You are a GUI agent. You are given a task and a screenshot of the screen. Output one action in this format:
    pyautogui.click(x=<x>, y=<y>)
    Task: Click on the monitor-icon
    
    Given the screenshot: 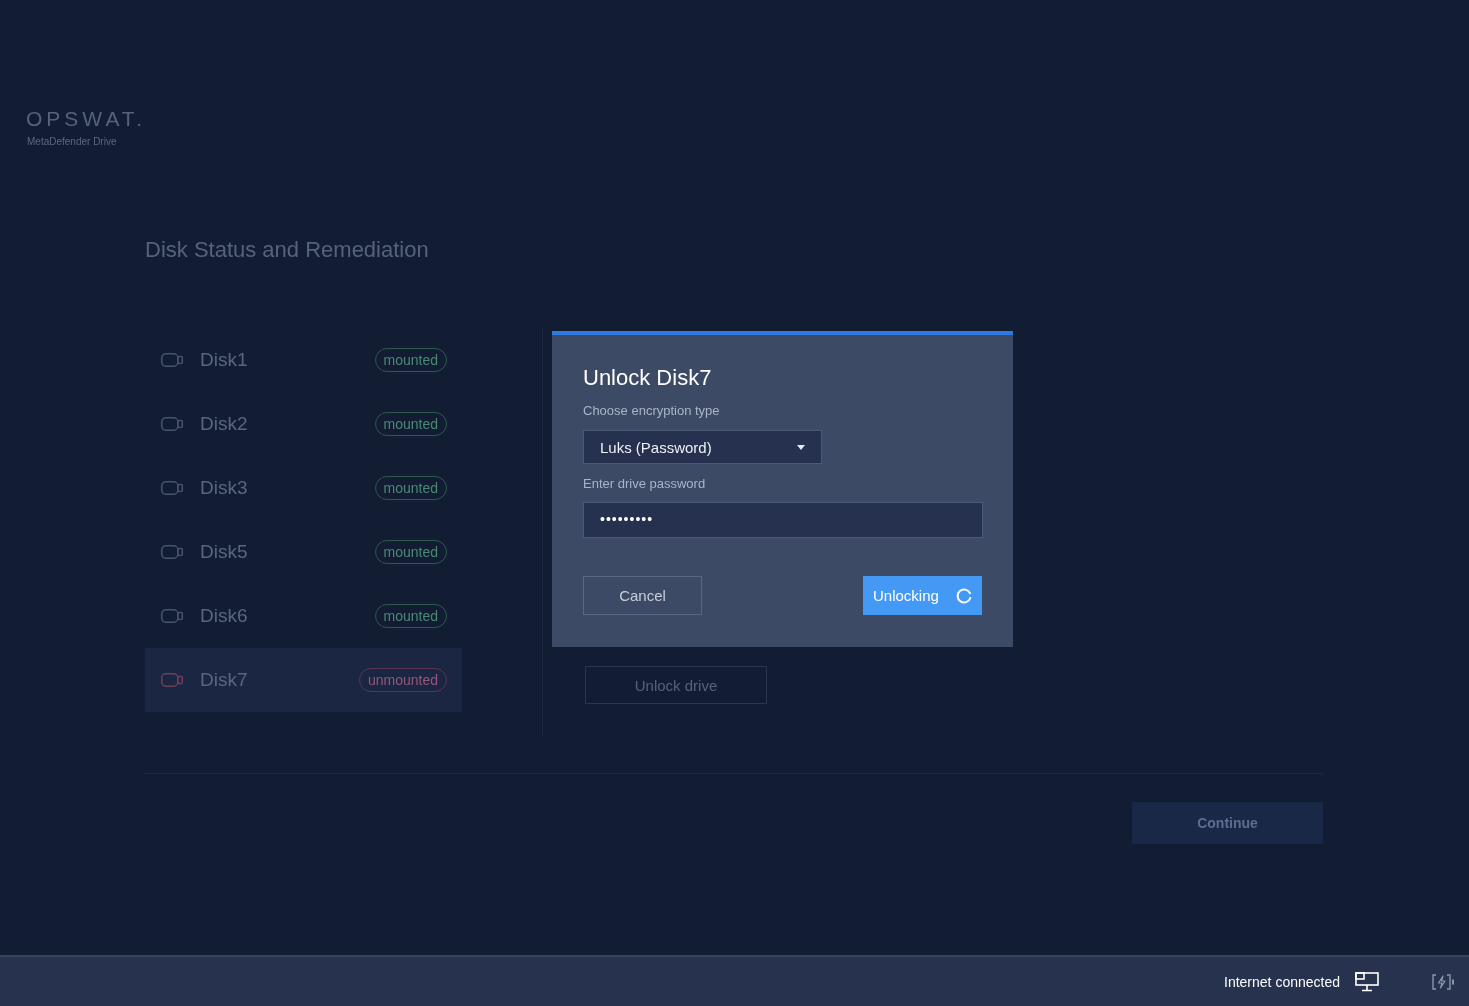 What is the action you would take?
    pyautogui.click(x=1367, y=981)
    